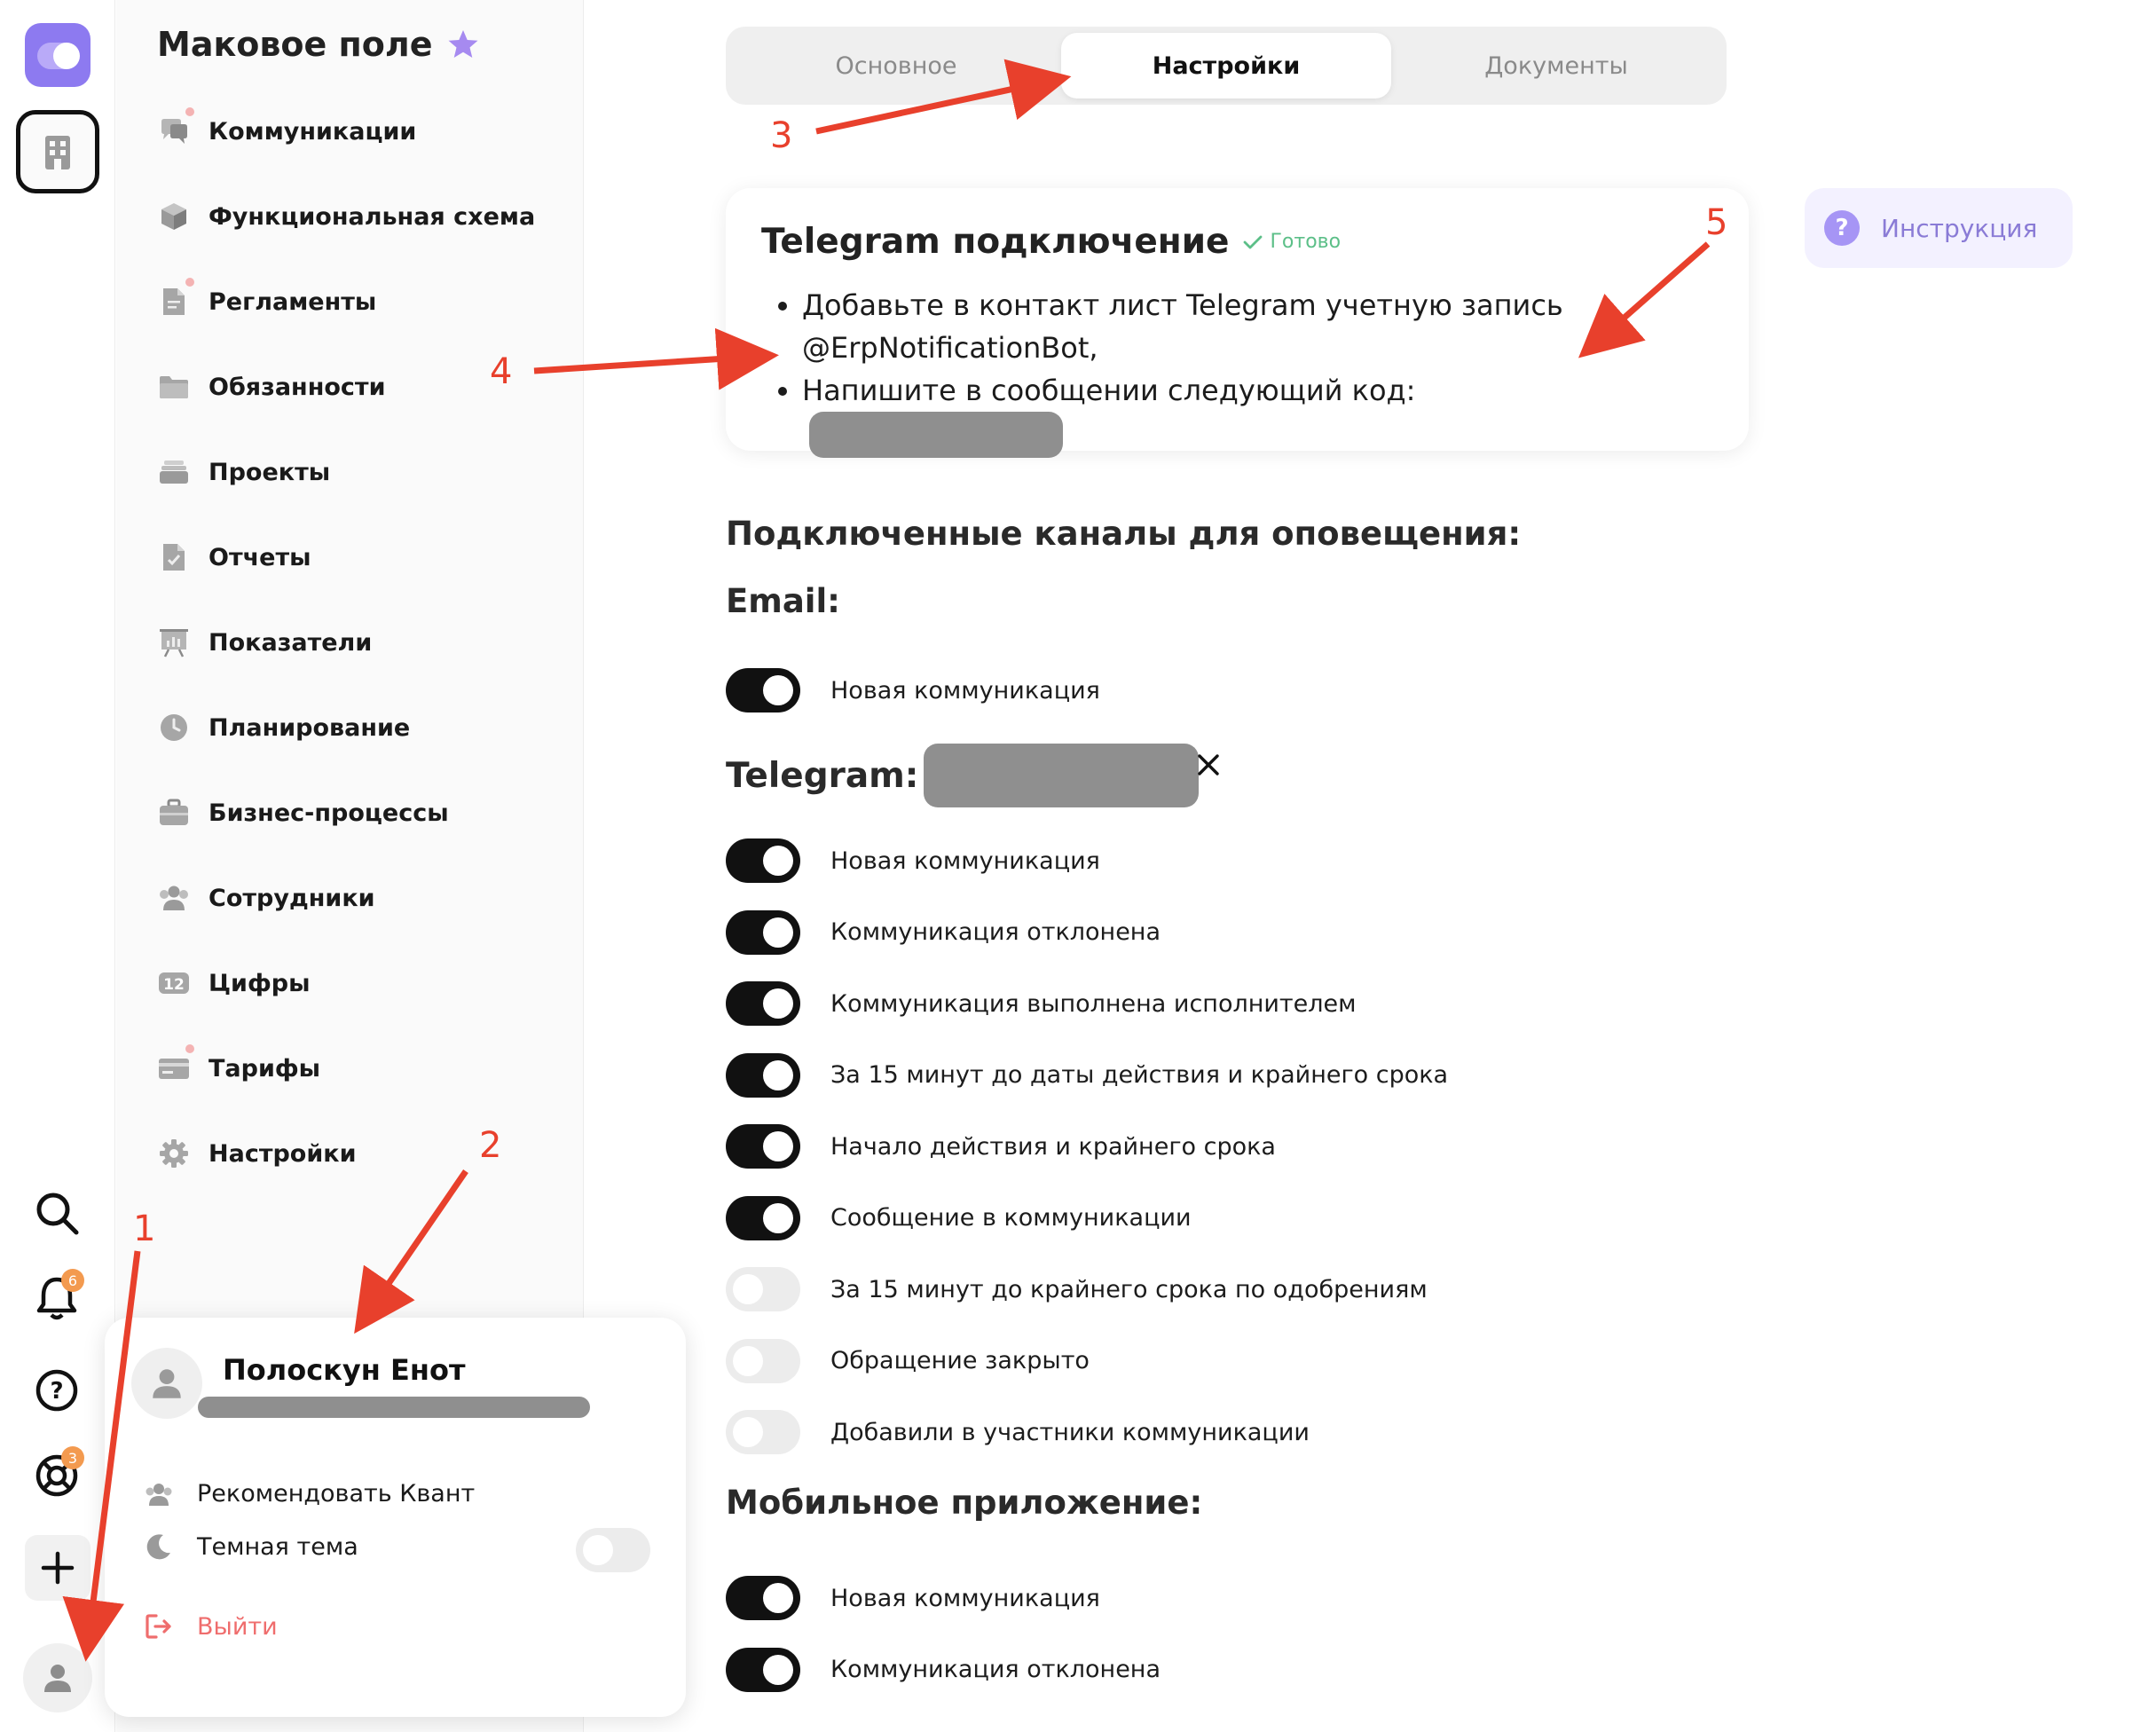 The width and height of the screenshot is (2156, 1732). What do you see at coordinates (293, 302) in the screenshot?
I see `sidebar-item-label: Регламенты` at bounding box center [293, 302].